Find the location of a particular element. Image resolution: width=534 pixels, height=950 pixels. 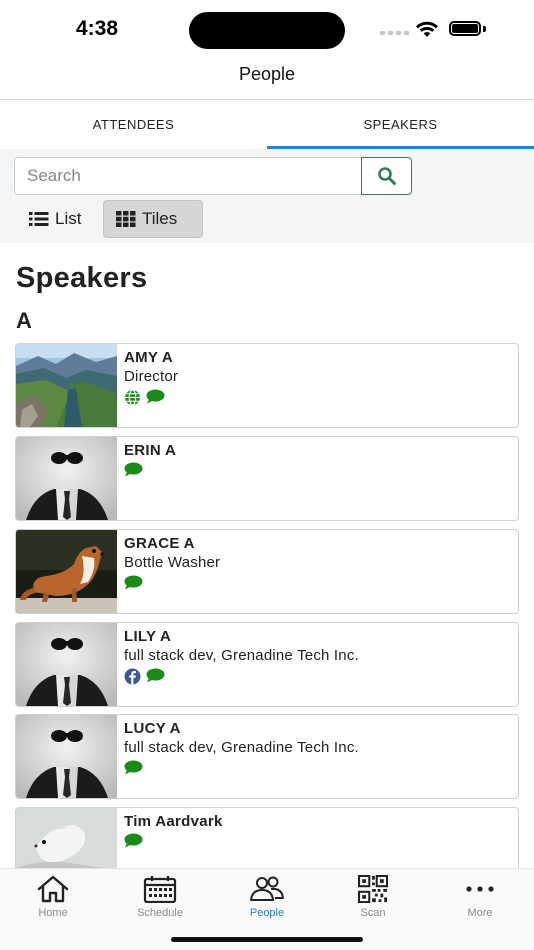

status-time: 4:38 is located at coordinates (97, 28).